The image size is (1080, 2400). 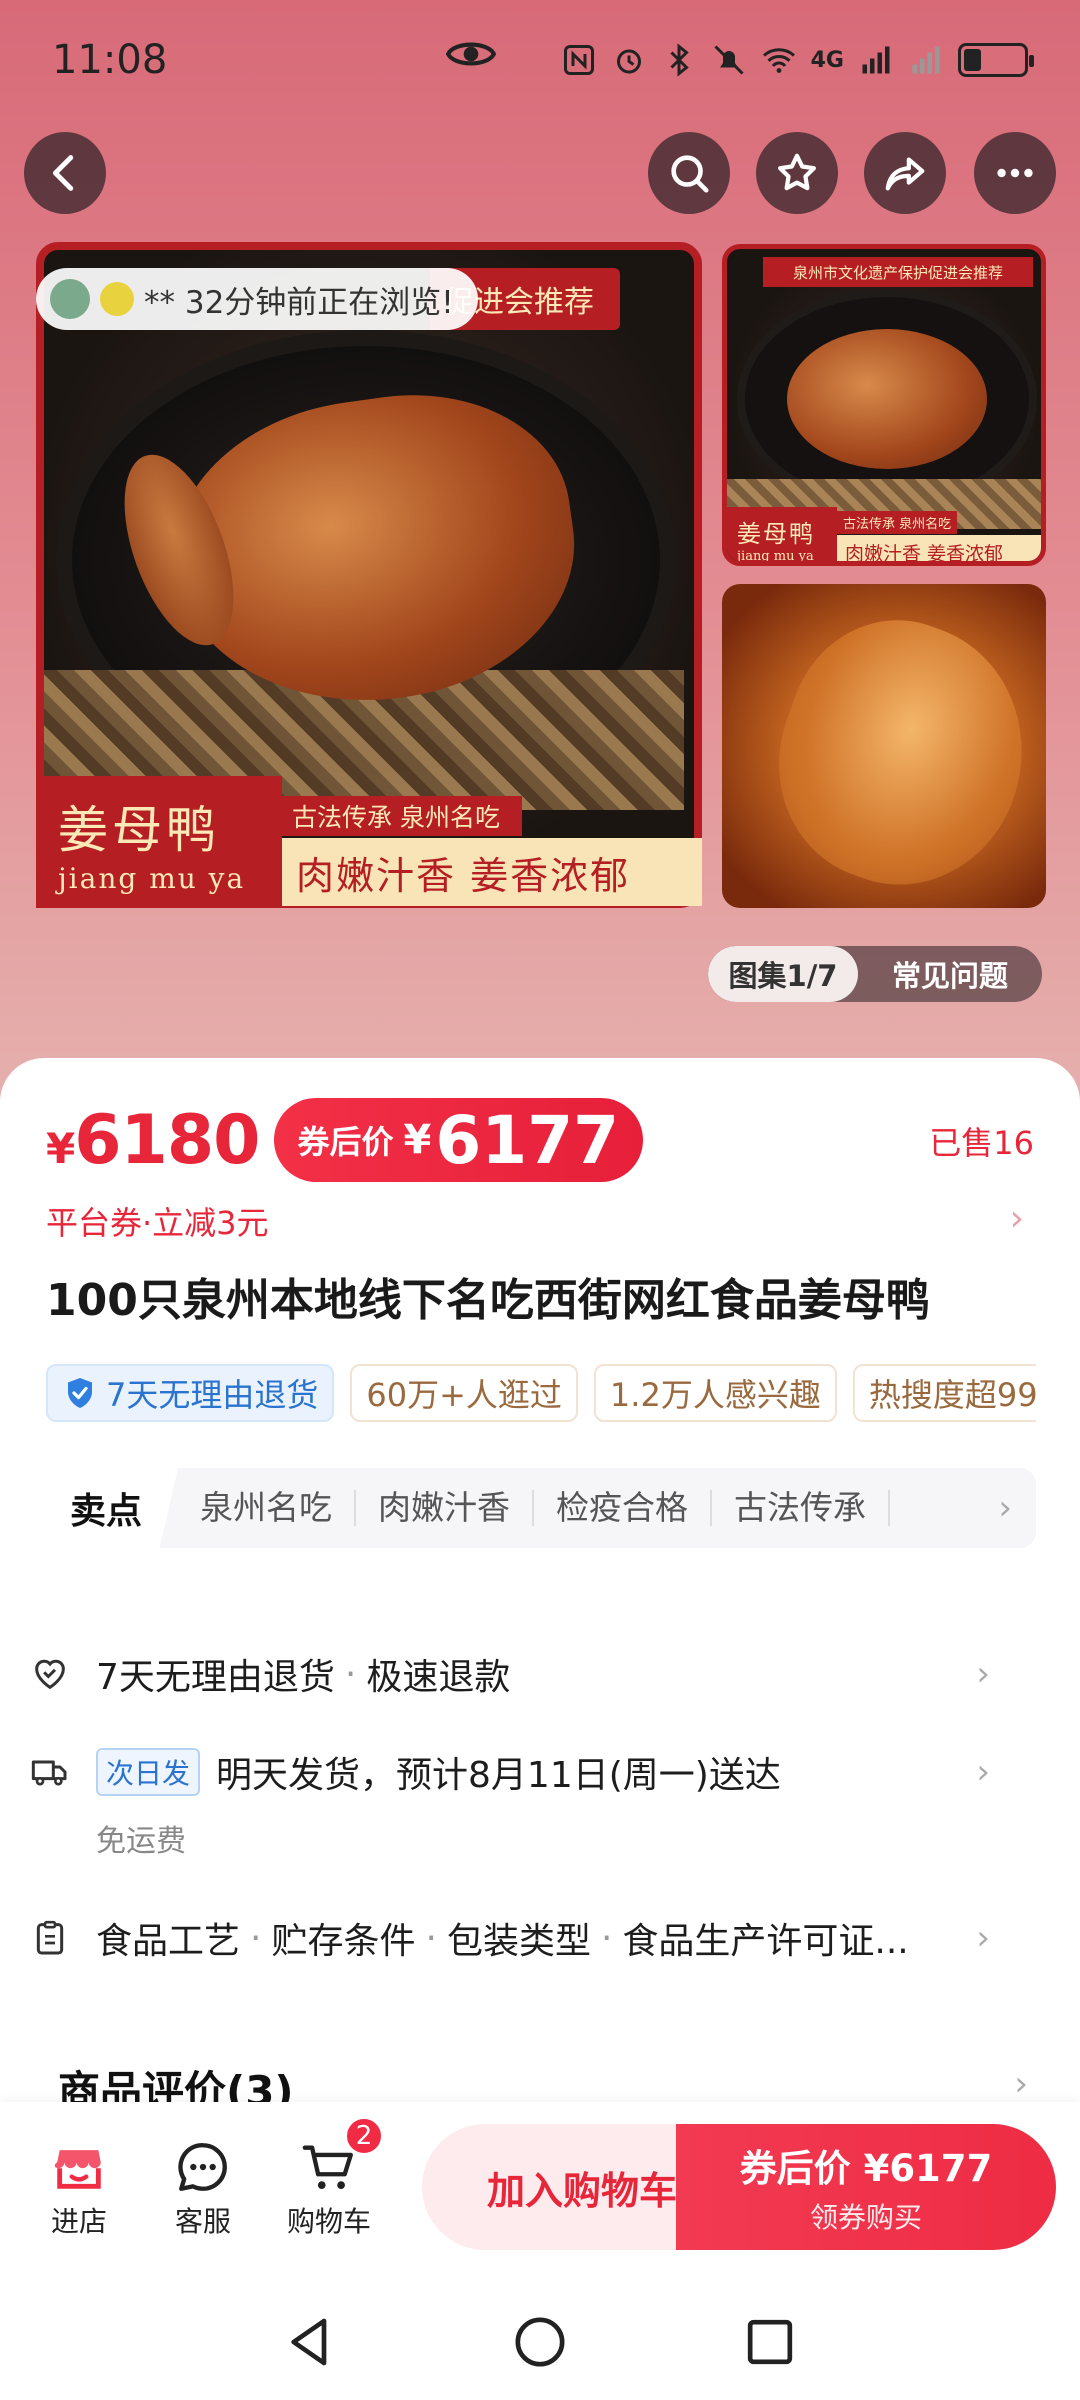 I want to click on alarm-icon, so click(x=628, y=61).